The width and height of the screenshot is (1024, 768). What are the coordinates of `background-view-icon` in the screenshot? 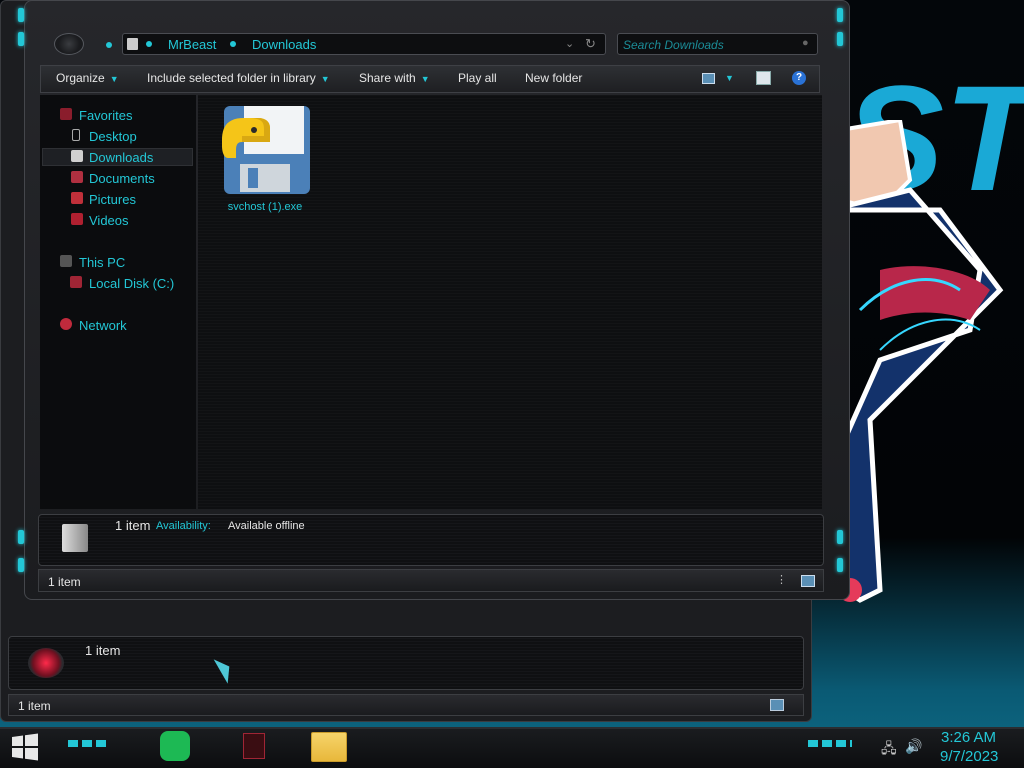 It's located at (777, 705).